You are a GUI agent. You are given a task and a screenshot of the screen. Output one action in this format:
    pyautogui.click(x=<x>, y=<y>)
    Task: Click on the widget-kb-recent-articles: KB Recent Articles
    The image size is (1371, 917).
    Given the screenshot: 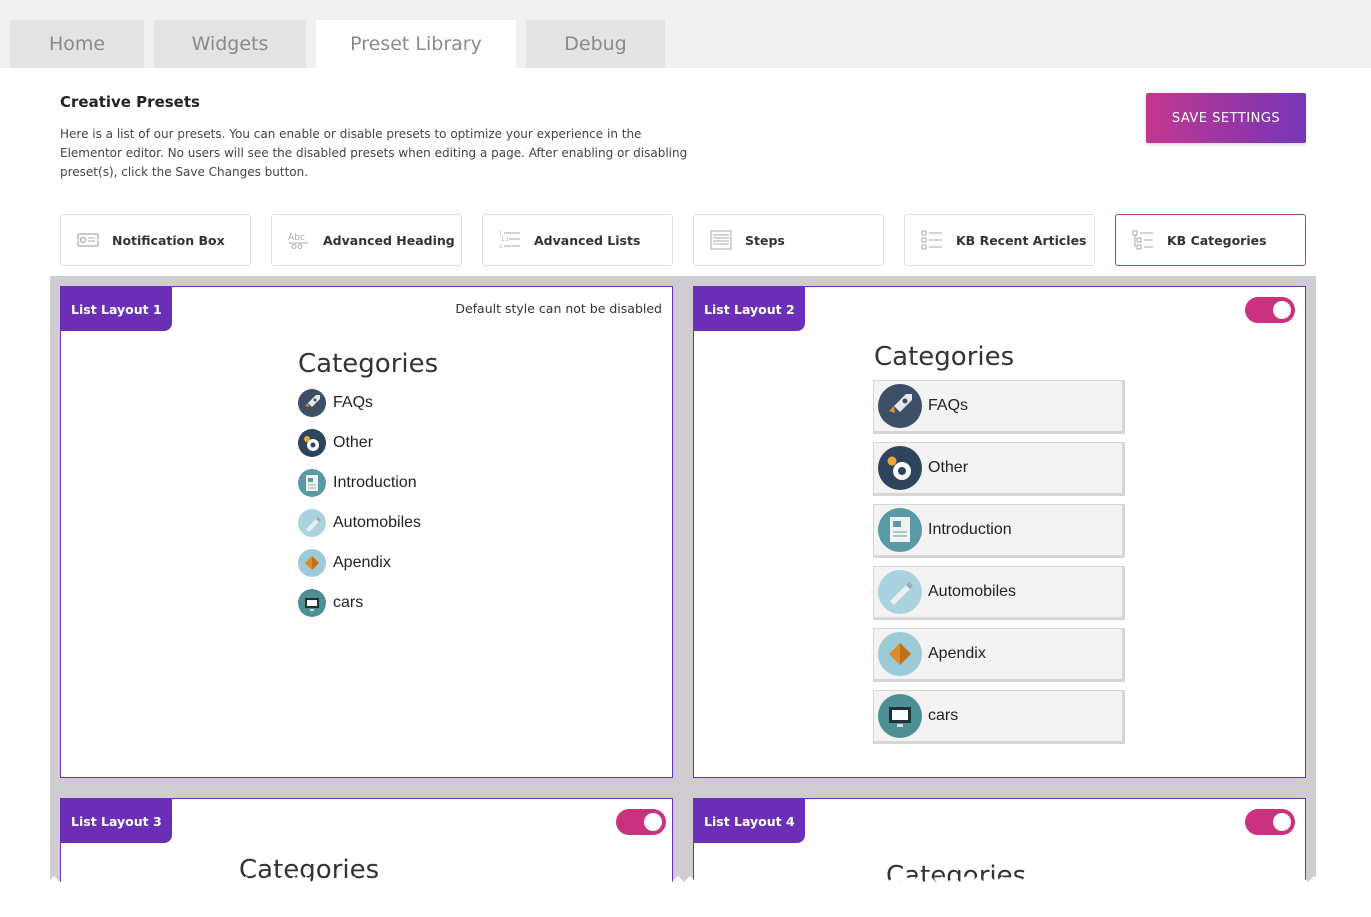 What is the action you would take?
    pyautogui.click(x=999, y=240)
    